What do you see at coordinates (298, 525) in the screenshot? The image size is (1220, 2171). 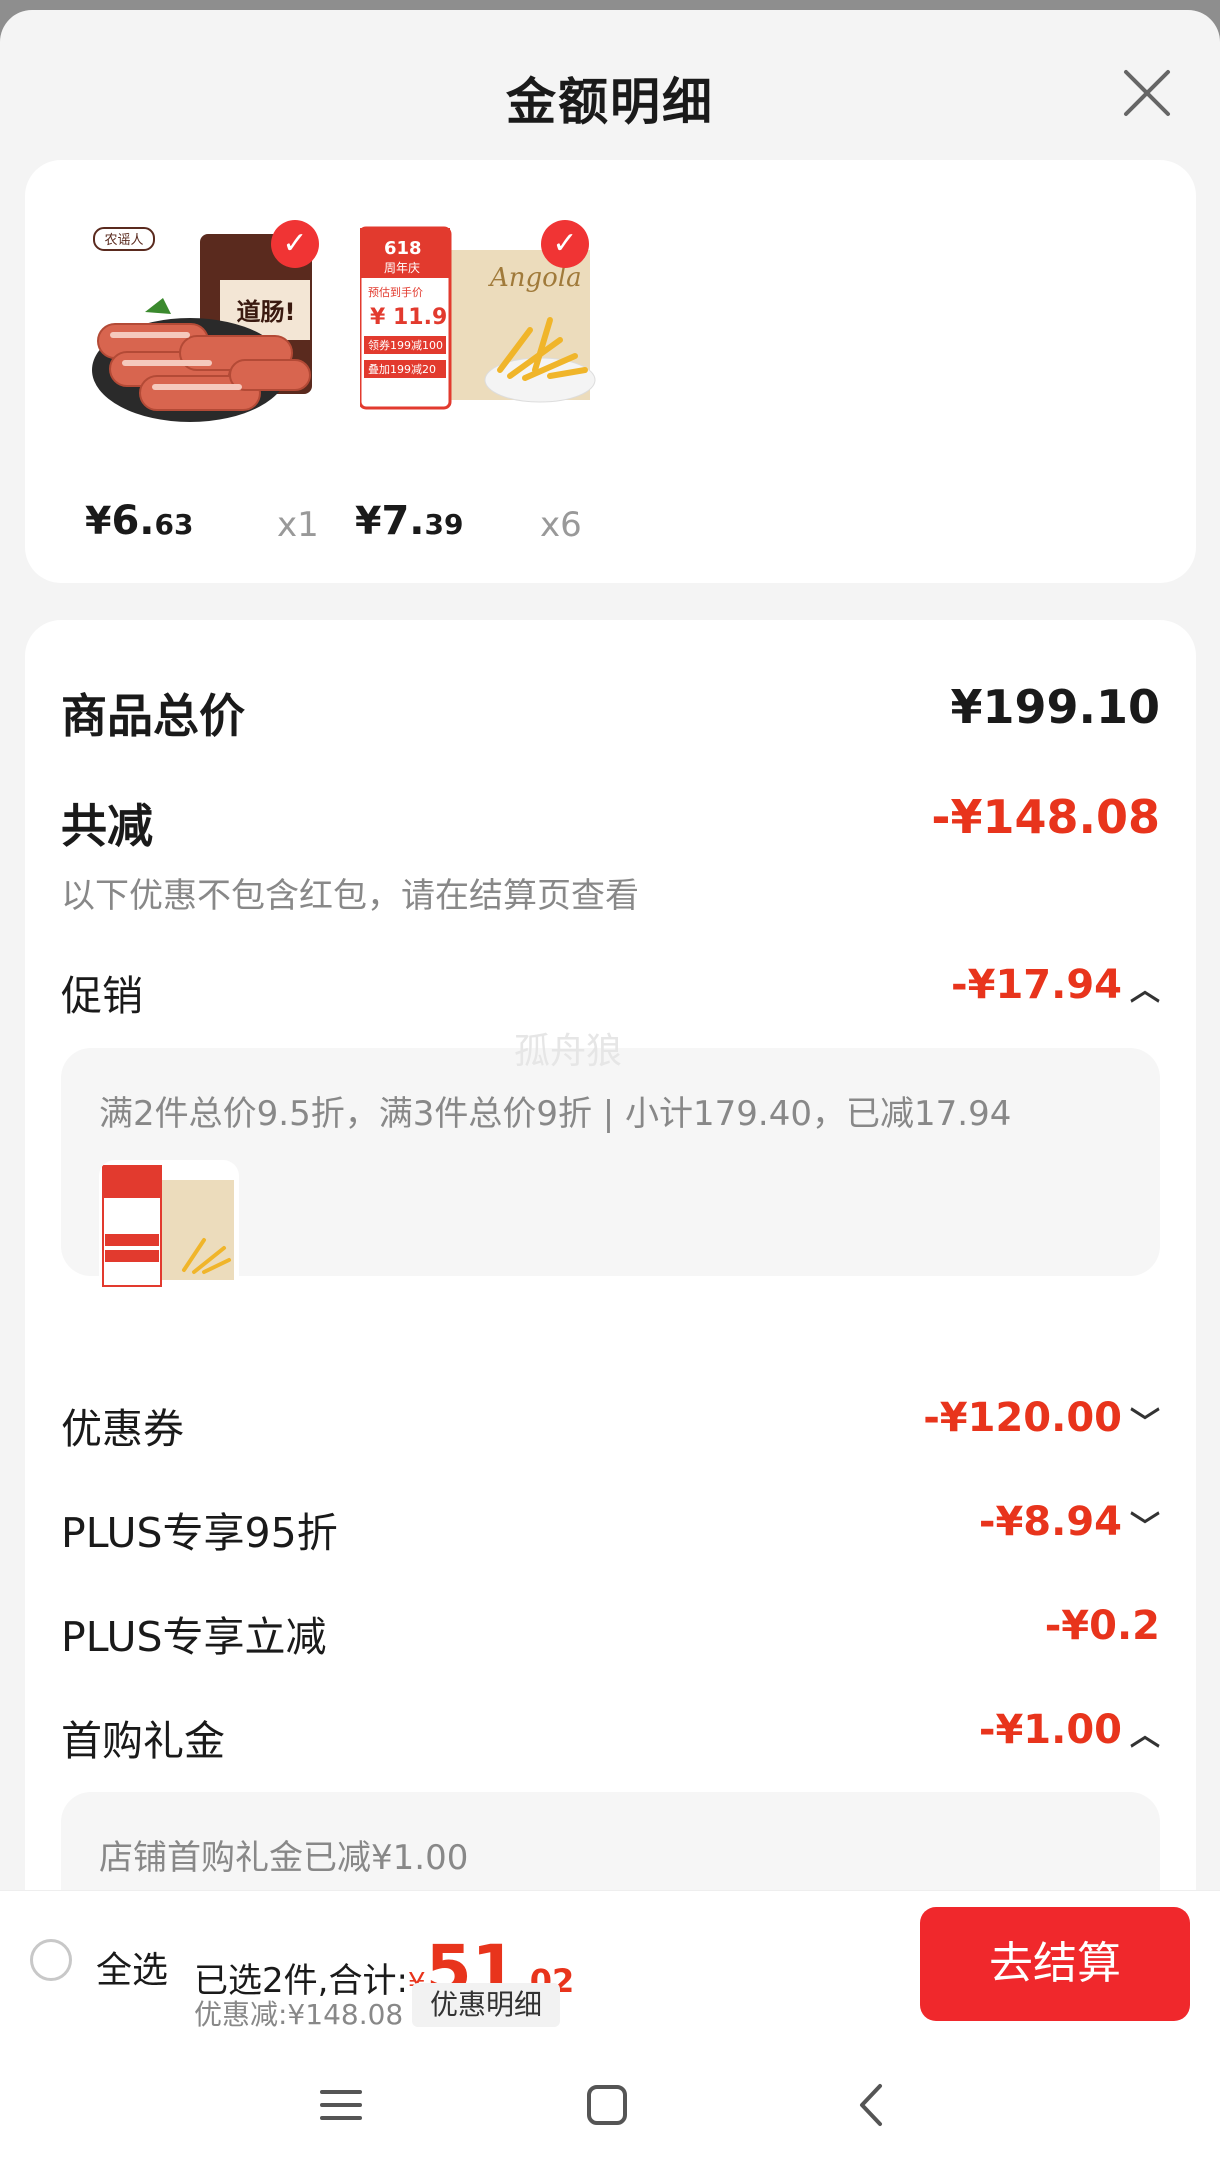 I see `product-qty-sausage: x1` at bounding box center [298, 525].